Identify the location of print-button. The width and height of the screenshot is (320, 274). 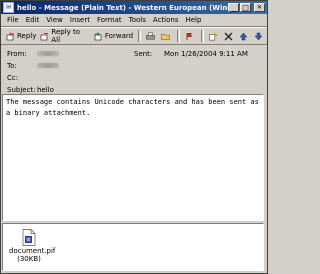
(151, 36).